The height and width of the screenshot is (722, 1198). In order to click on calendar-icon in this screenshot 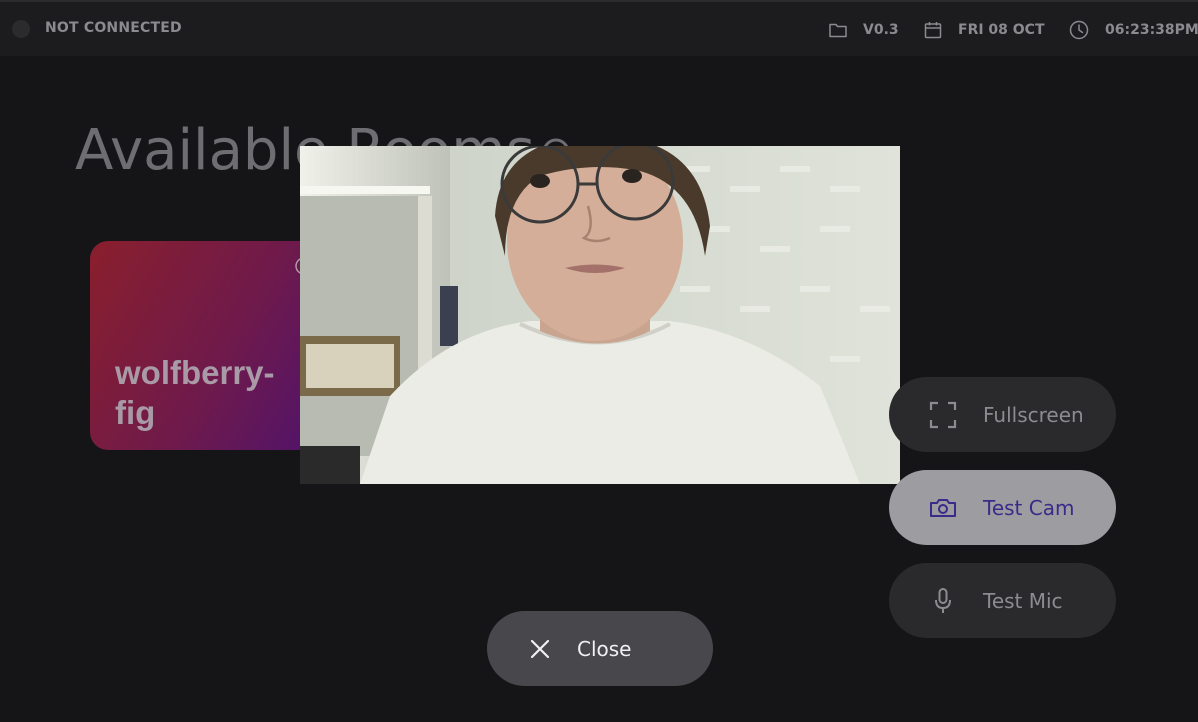, I will do `click(933, 30)`.